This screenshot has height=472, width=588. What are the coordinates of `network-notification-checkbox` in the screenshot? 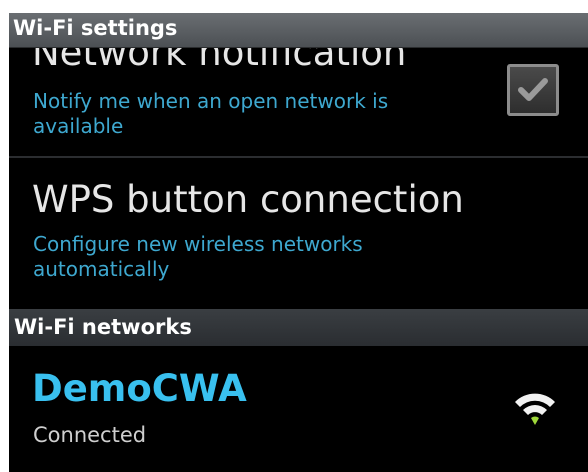 It's located at (533, 90).